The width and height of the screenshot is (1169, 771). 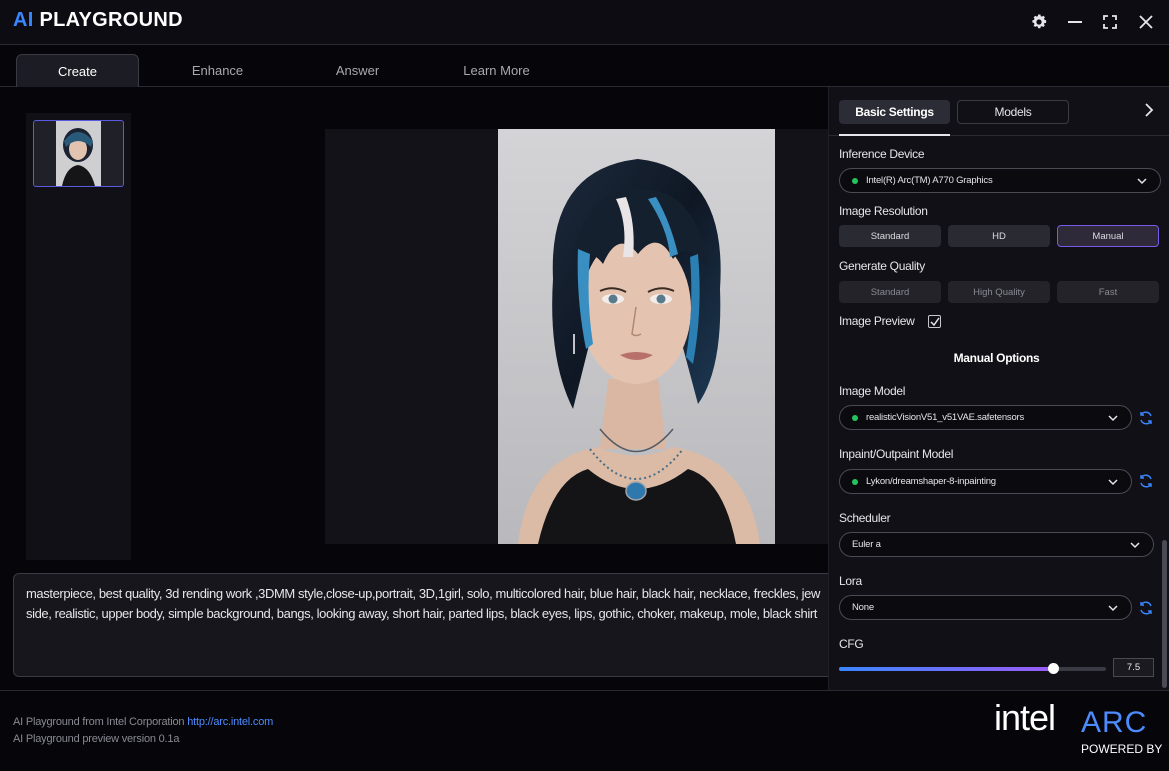 I want to click on app-logo: AI PLAYGROUND, so click(x=98, y=20).